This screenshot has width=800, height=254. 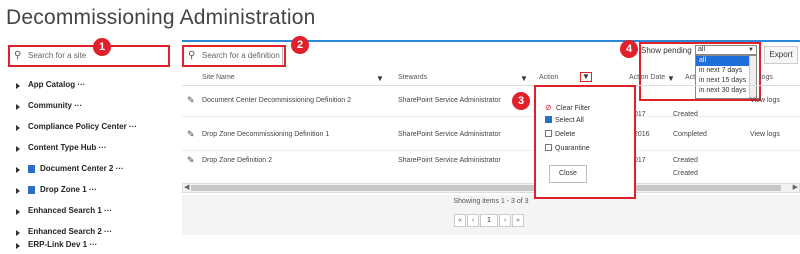 What do you see at coordinates (548, 147) in the screenshot?
I see `quarantine-checkbox` at bounding box center [548, 147].